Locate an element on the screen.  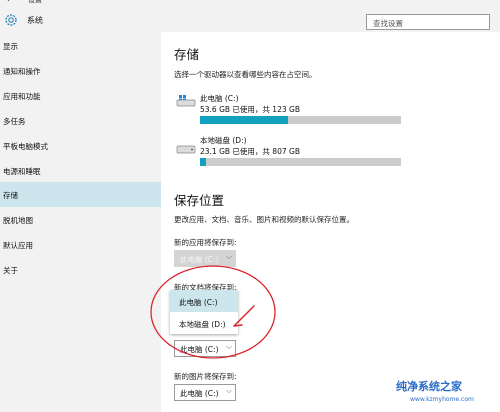
sidebar-item-label: 应用和功能 is located at coordinates (22, 96).